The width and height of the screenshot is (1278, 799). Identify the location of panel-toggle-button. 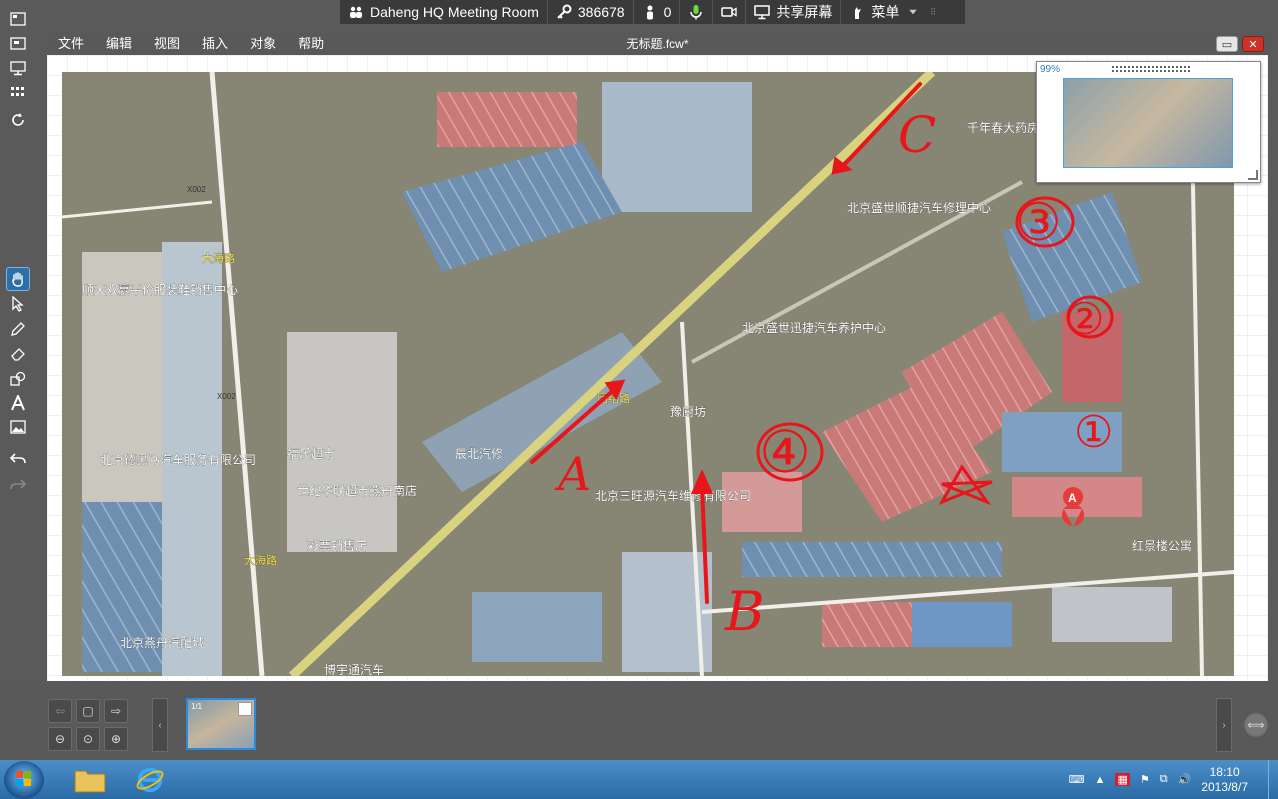
(18, 19).